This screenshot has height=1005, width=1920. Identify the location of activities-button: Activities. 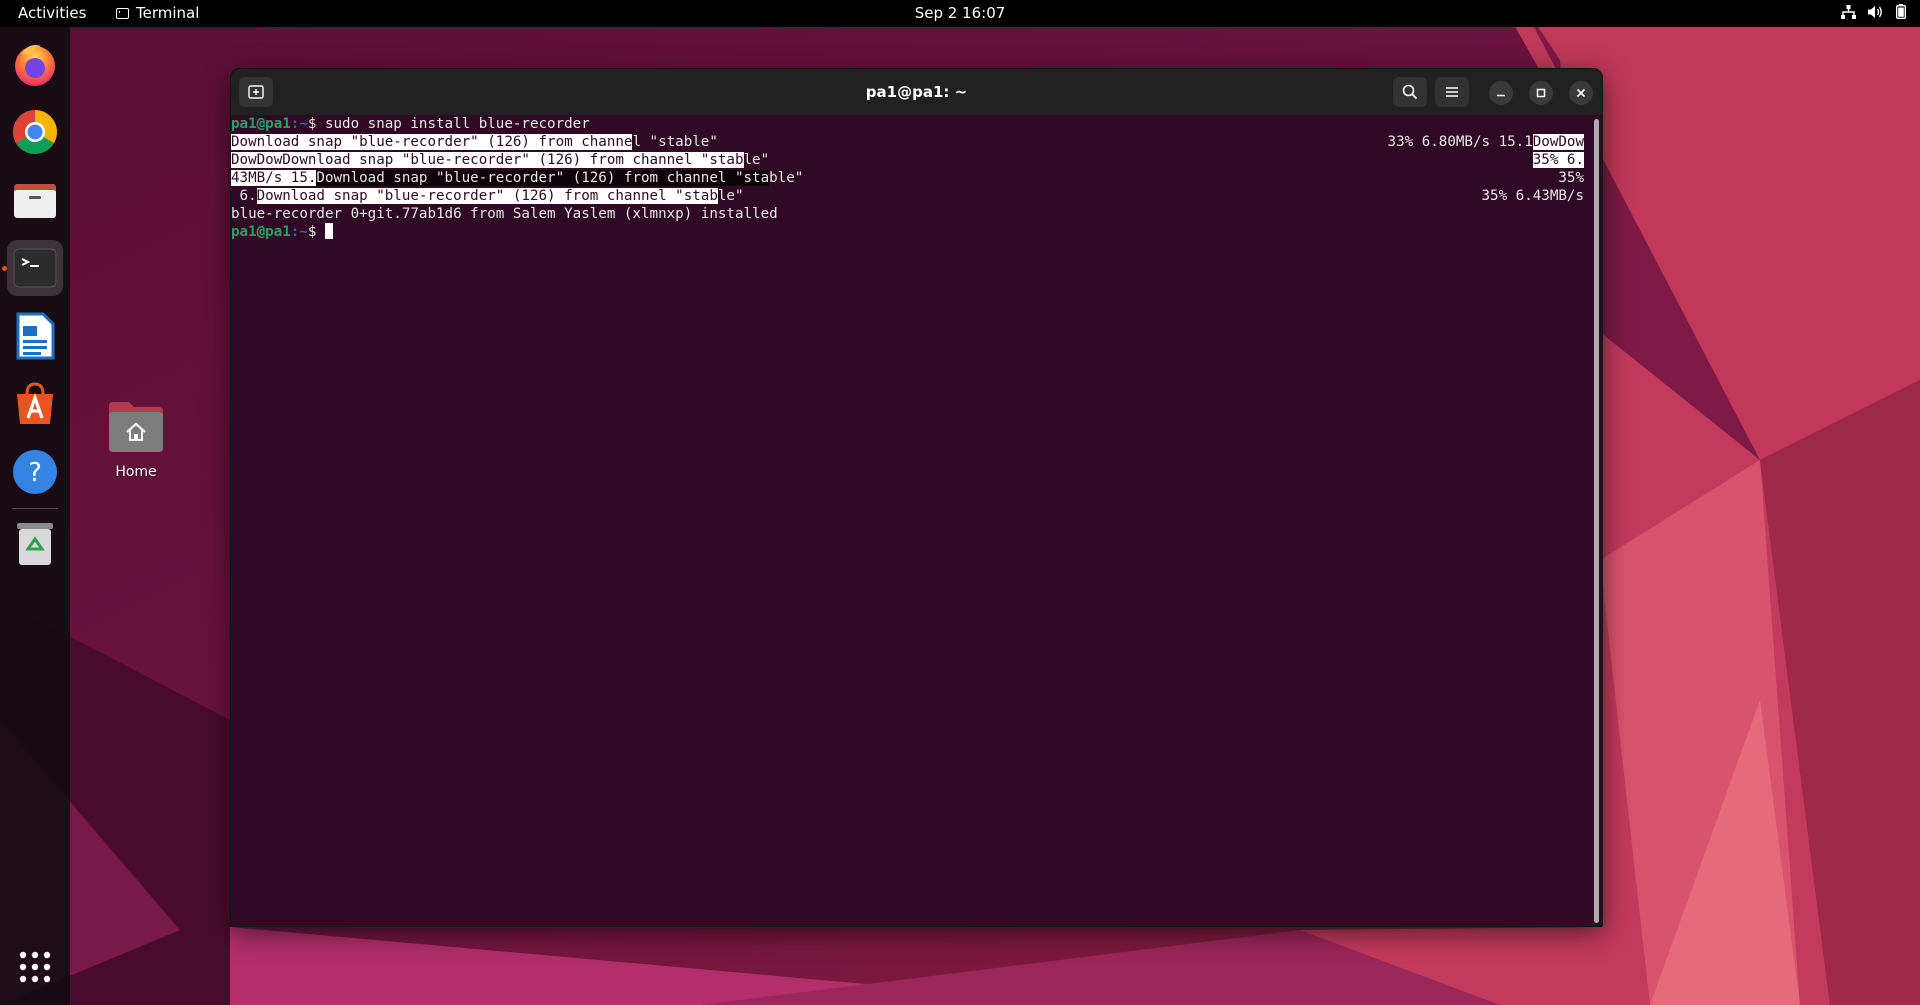
(52, 13).